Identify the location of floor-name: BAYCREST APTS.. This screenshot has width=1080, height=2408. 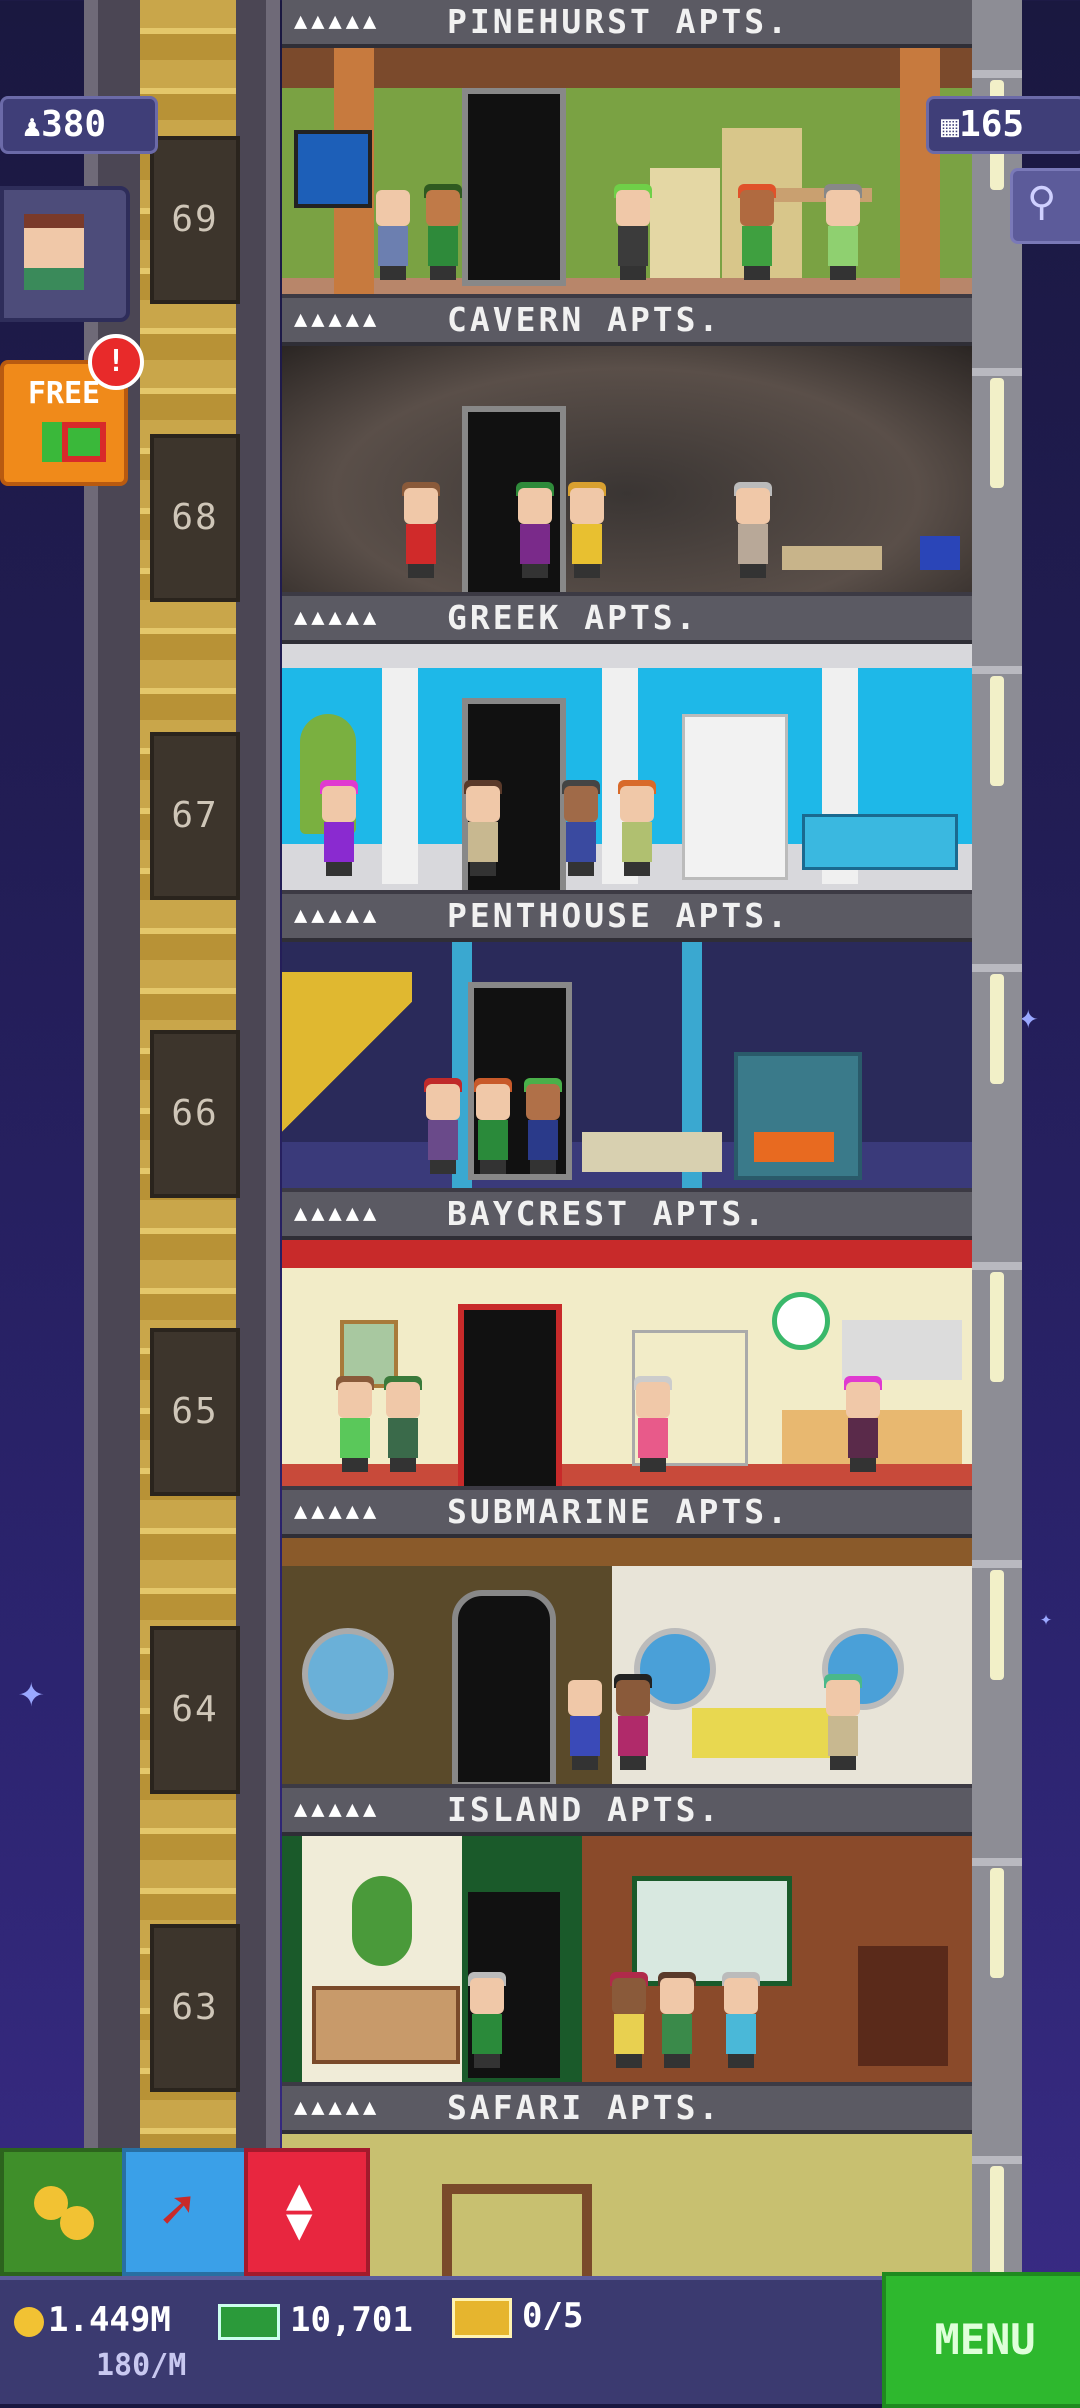
(607, 1213).